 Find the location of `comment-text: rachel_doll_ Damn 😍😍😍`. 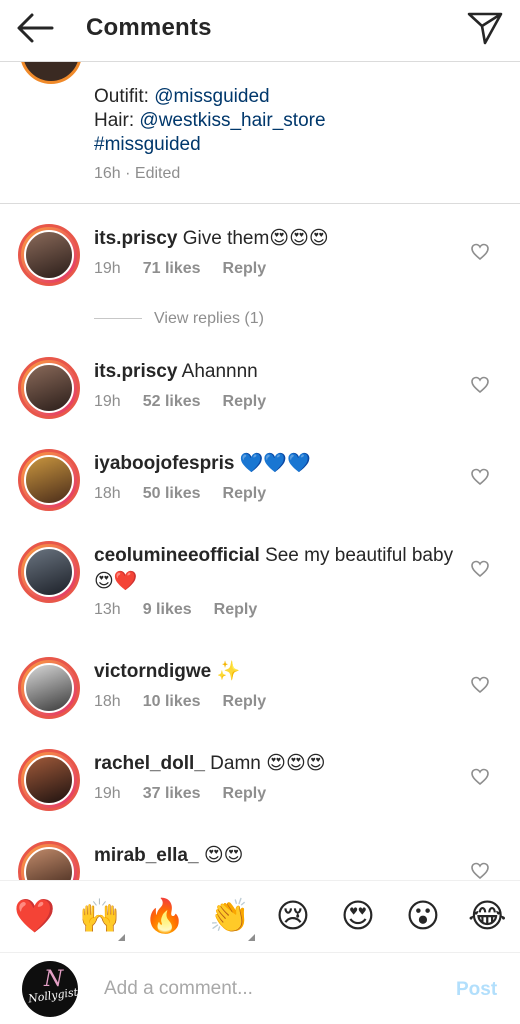

comment-text: rachel_doll_ Damn 😍😍😍 is located at coordinates (279, 764).